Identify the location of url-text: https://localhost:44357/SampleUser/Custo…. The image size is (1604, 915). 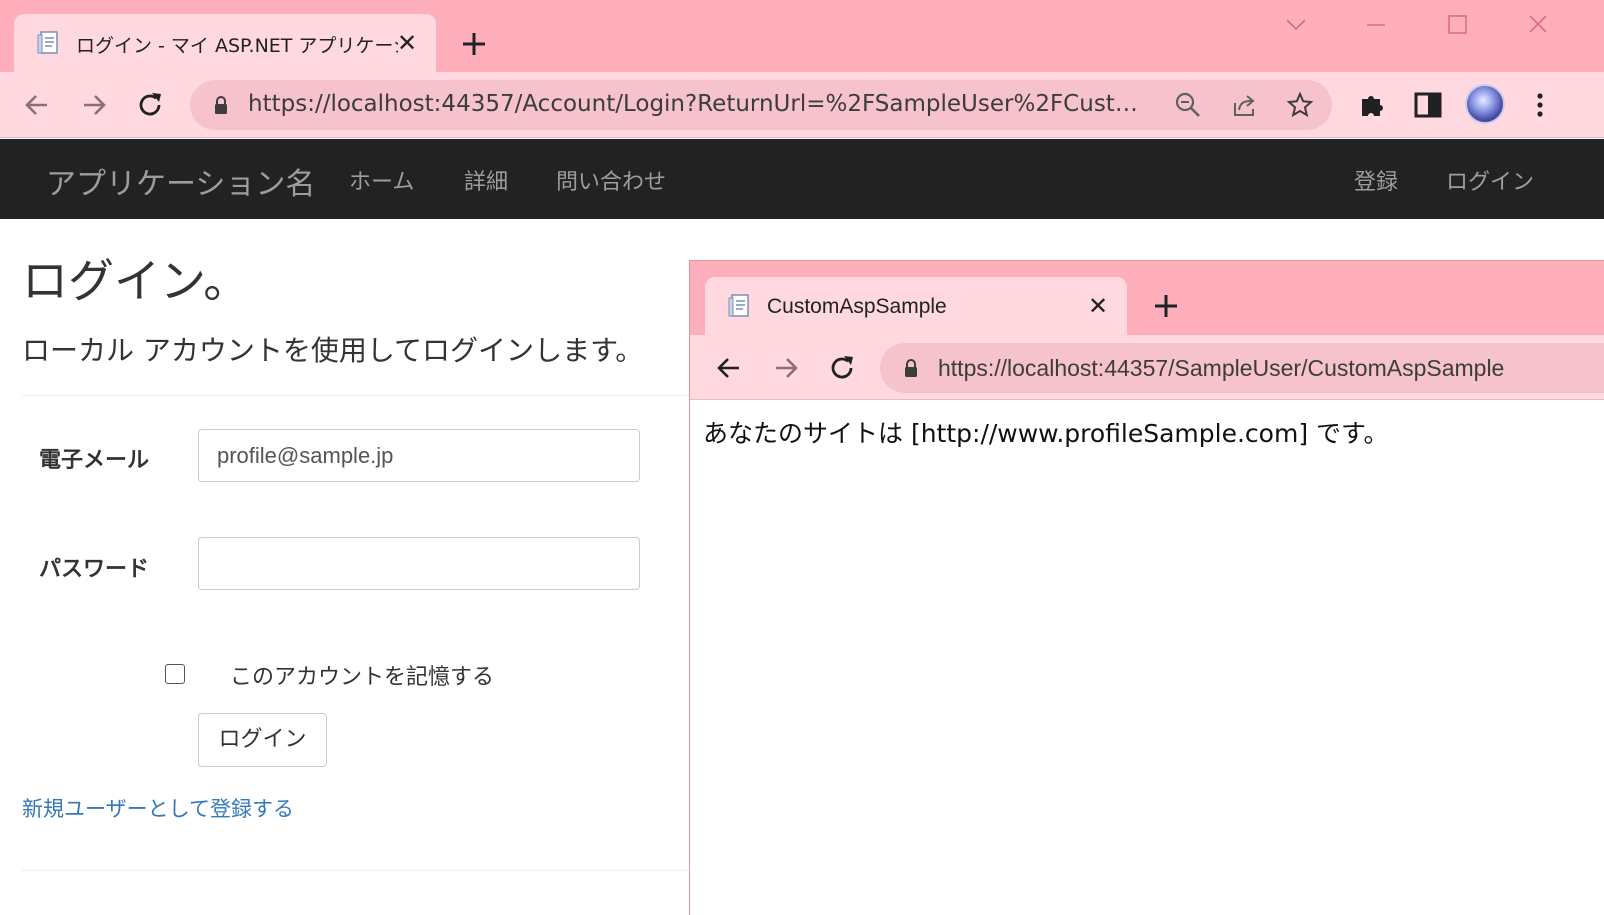
(1221, 368).